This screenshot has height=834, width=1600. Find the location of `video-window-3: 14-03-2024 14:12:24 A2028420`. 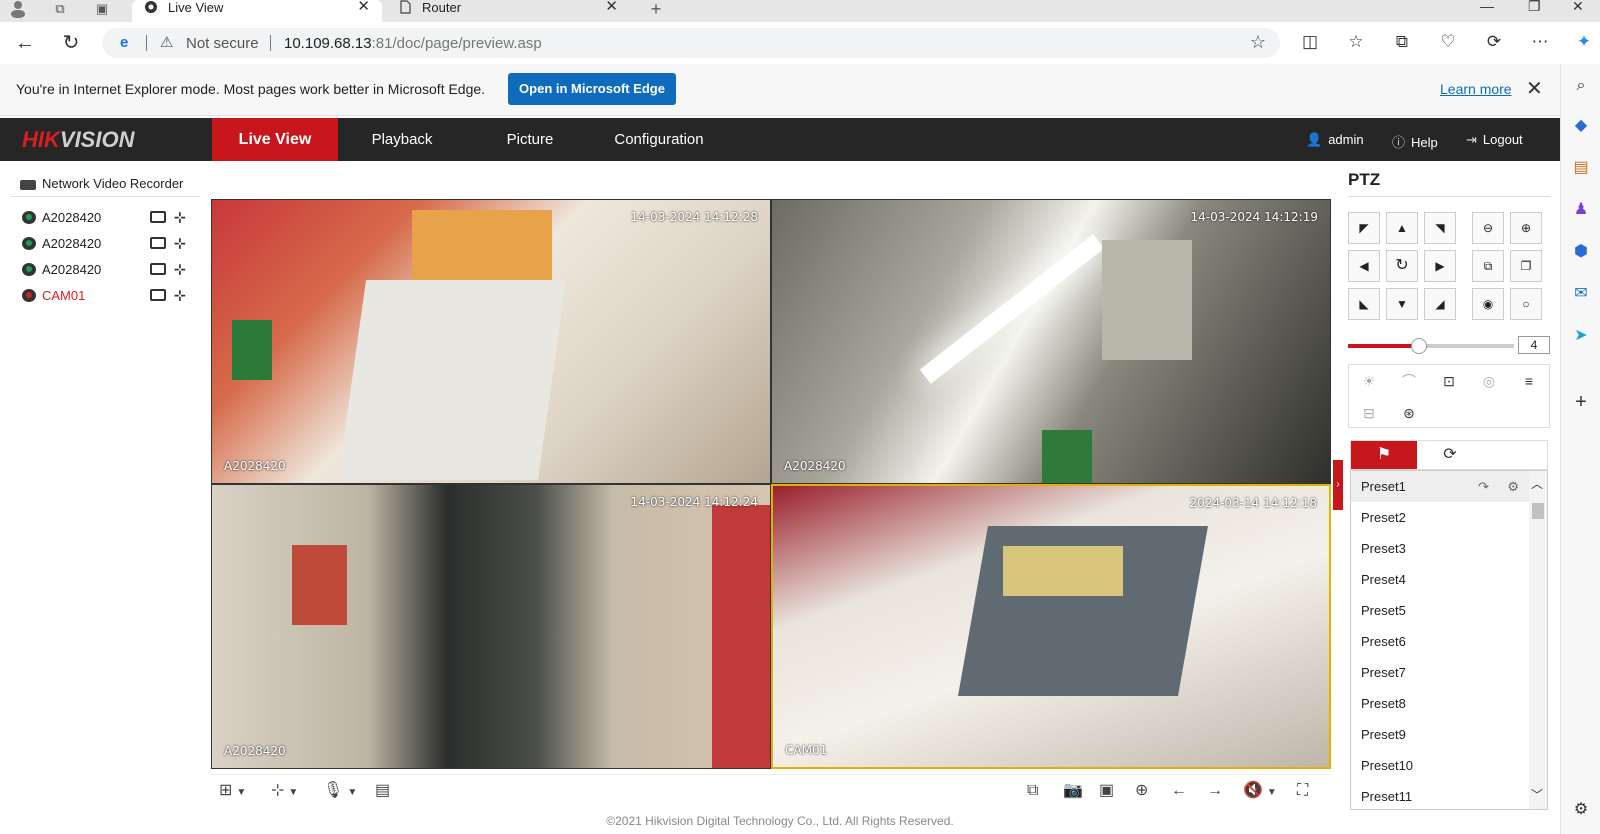

video-window-3: 14-03-2024 14:12:24 A2028420 is located at coordinates (491, 626).